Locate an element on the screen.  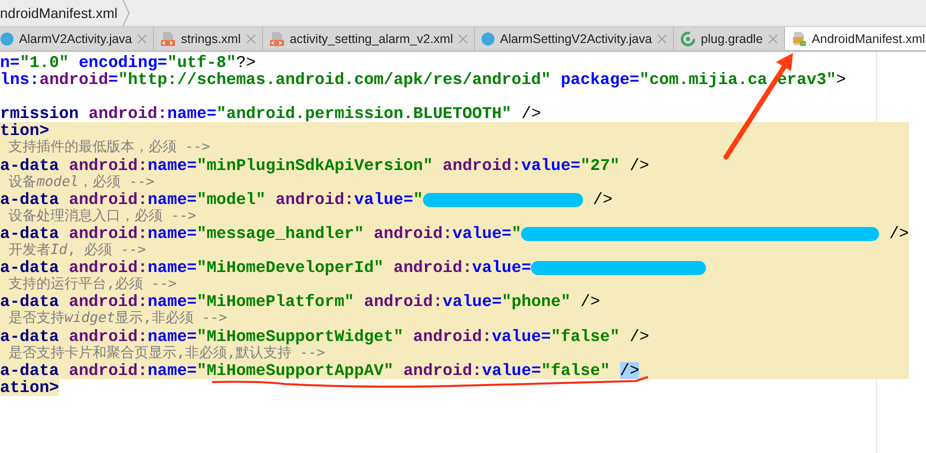
code-token: "MiHomeDeveloperId" is located at coordinates (290, 267).